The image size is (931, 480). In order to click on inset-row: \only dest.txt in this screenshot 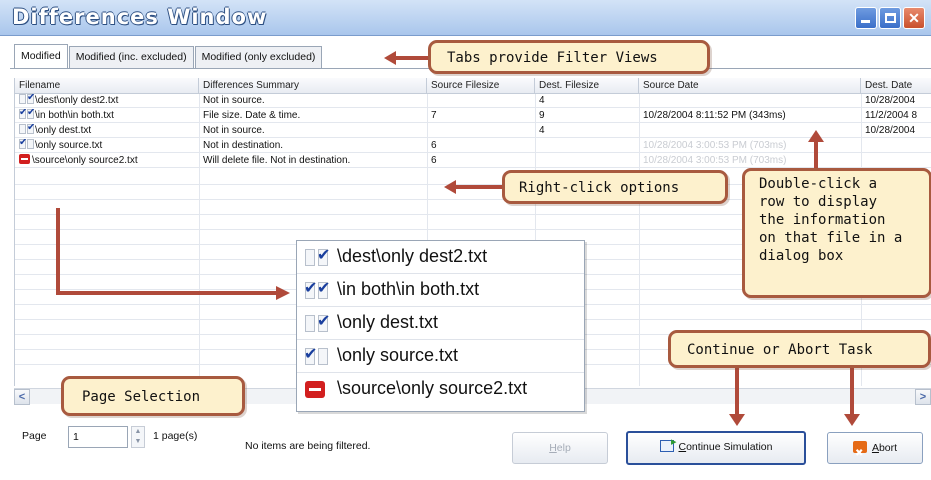, I will do `click(440, 323)`.